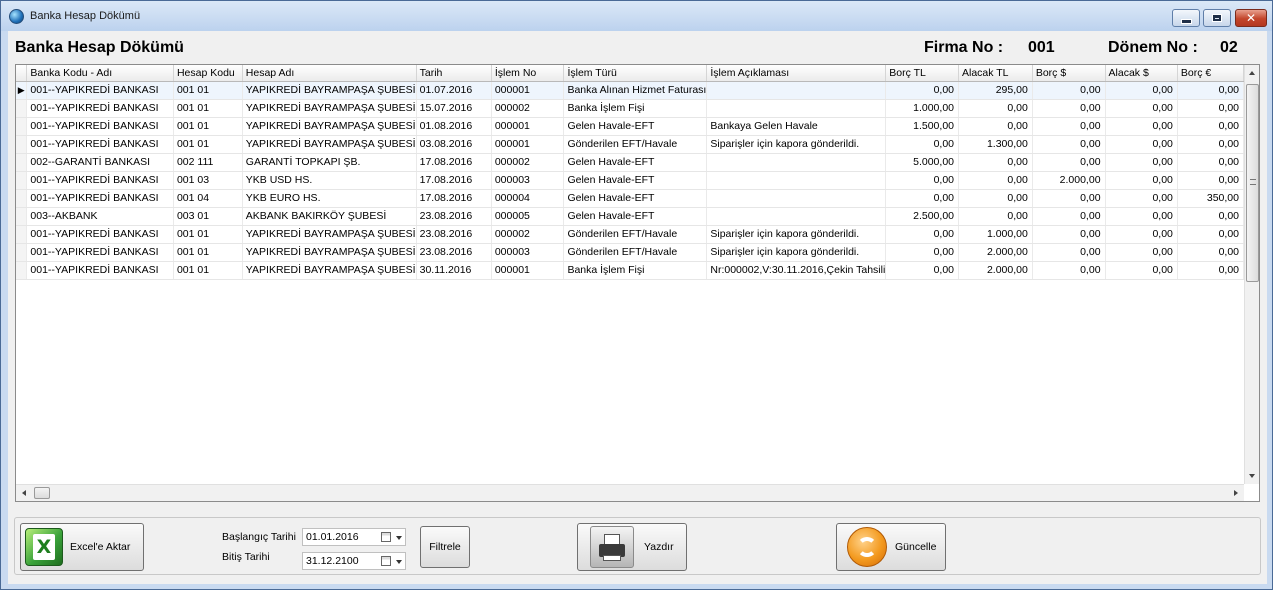  Describe the element at coordinates (632, 547) in the screenshot. I see `print-button: Yazdır` at that location.